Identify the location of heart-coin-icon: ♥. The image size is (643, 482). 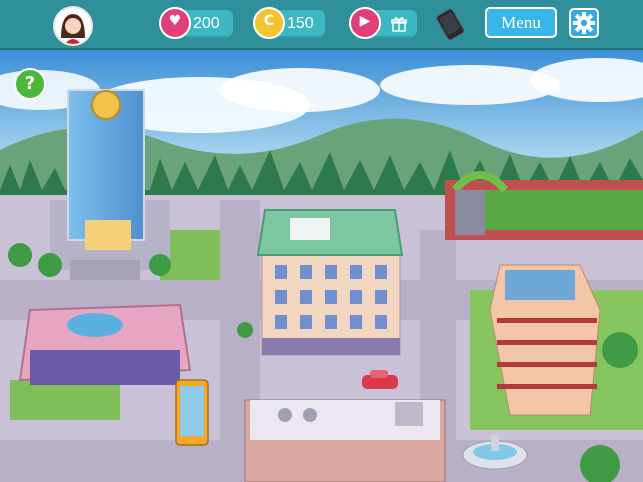
(175, 23).